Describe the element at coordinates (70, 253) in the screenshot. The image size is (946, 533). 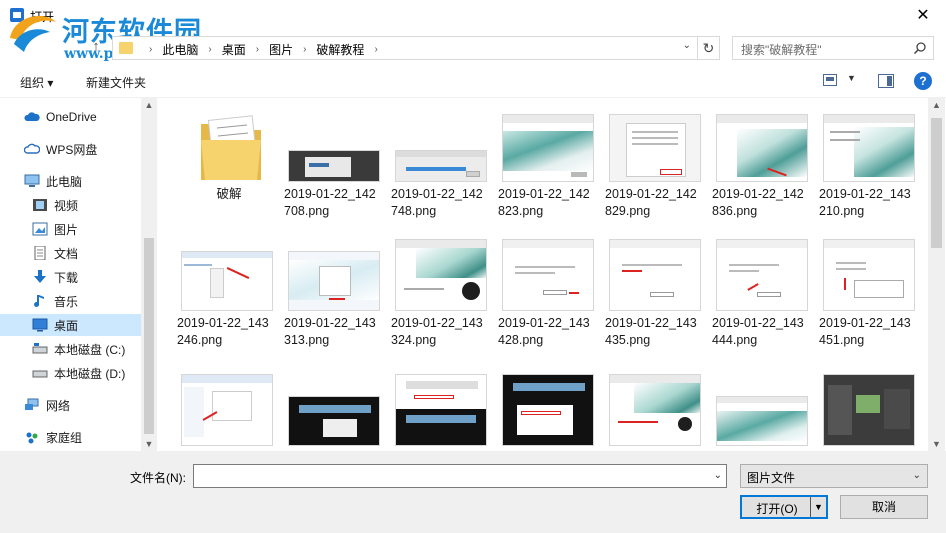
I see `sidebar-item-documents: 文档` at that location.